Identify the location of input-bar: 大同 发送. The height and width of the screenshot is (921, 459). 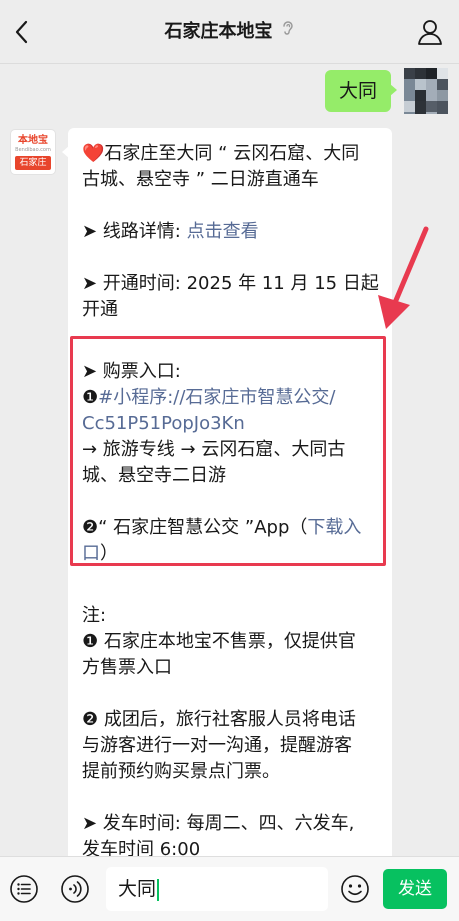
(229, 888).